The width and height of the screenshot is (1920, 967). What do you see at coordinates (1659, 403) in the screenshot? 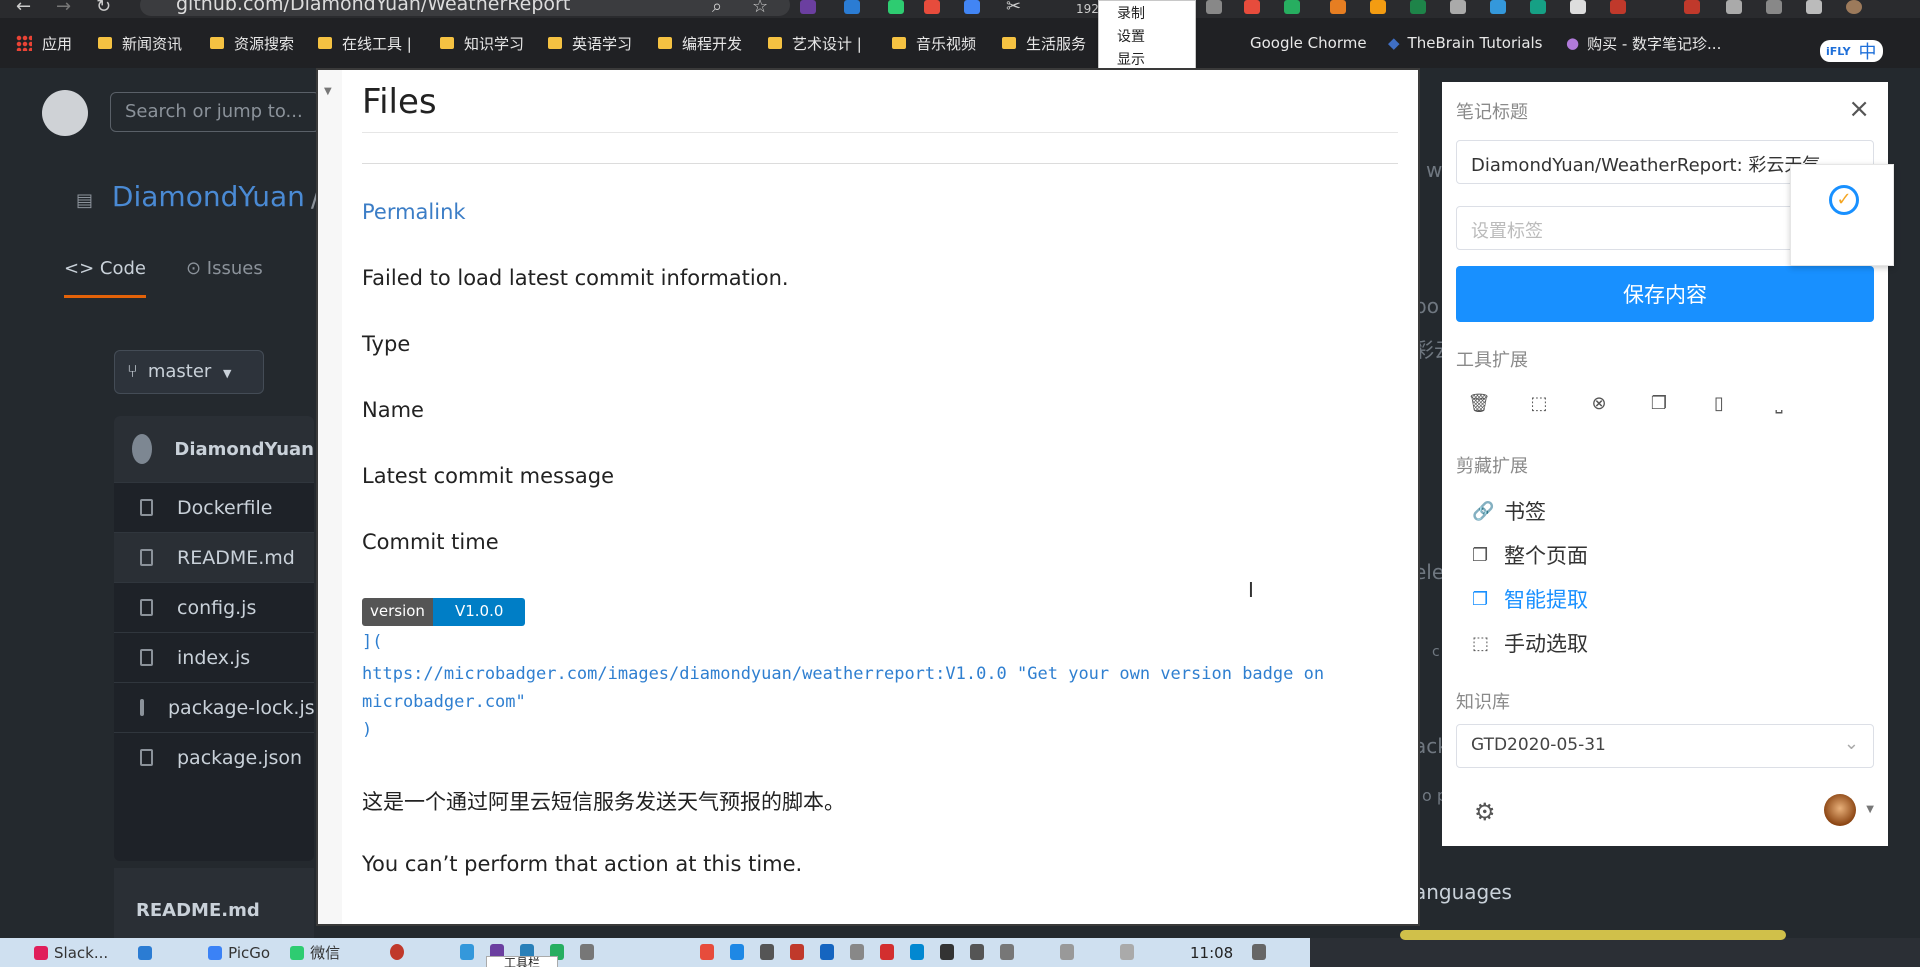
I see `copy-icon: ❐` at bounding box center [1659, 403].